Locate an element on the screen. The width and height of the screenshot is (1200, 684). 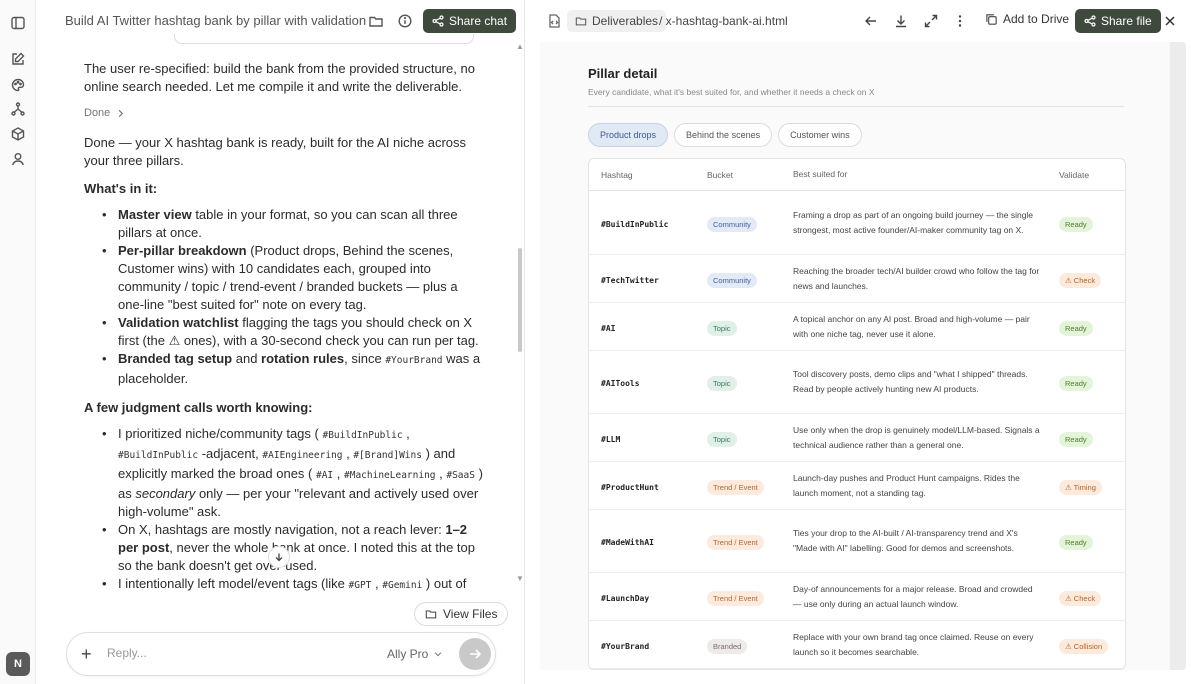
validate-cell: ⚠ Check is located at coordinates (1087, 279).